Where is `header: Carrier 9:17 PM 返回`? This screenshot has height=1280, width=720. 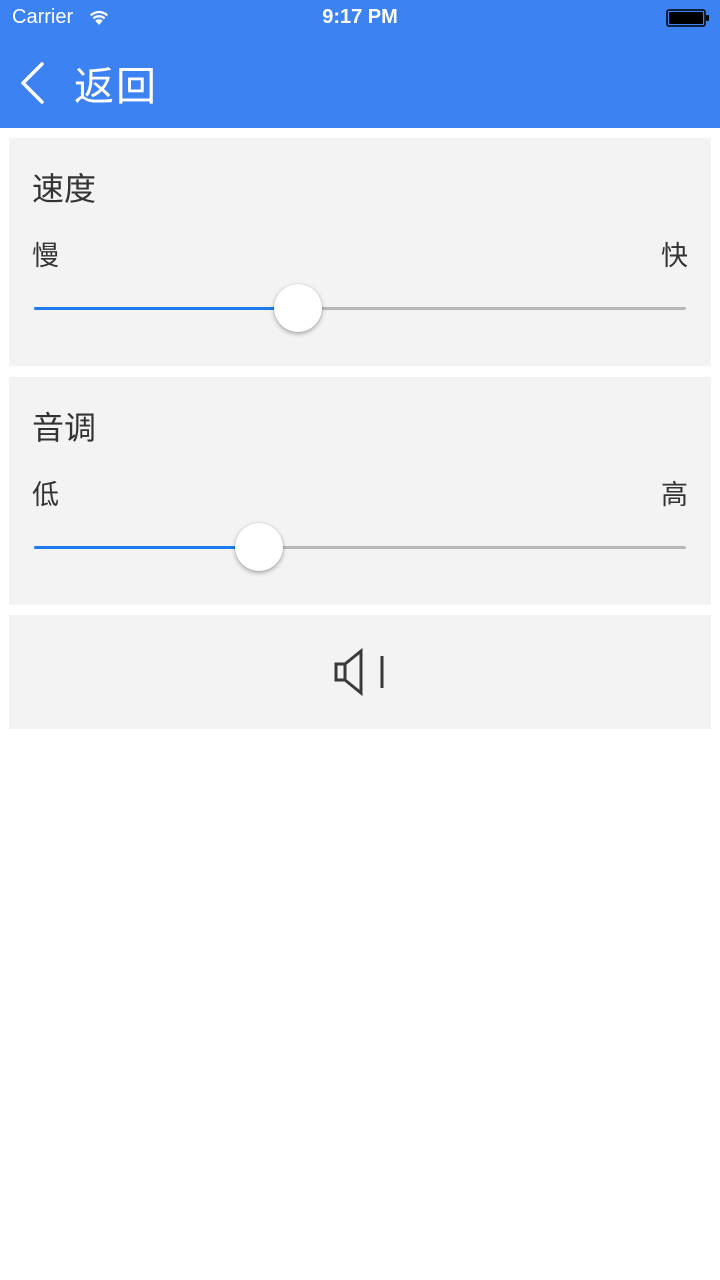
header: Carrier 9:17 PM 返回 is located at coordinates (360, 64).